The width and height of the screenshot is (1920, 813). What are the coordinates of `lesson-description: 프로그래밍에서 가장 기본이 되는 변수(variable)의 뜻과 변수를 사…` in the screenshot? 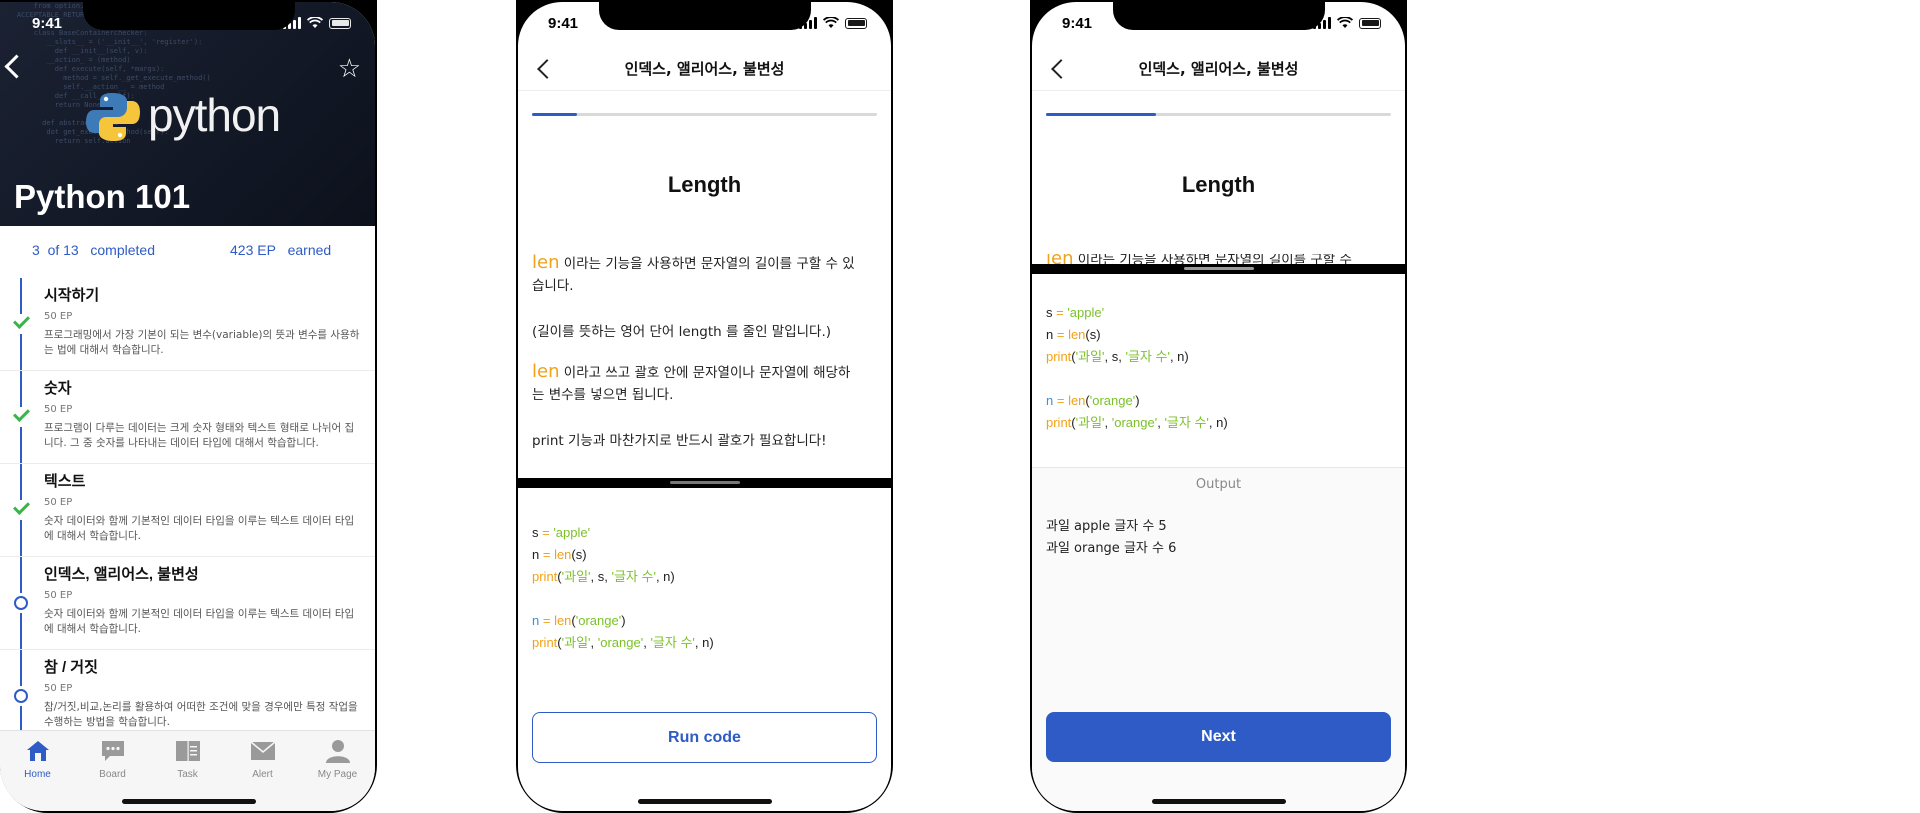 It's located at (202, 342).